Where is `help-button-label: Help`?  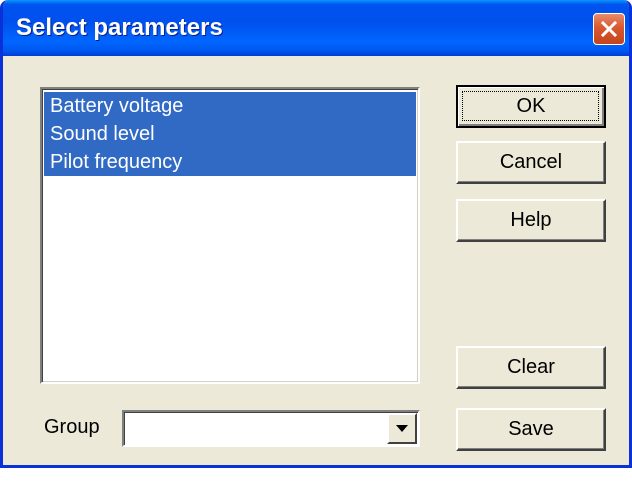
help-button-label: Help is located at coordinates (531, 220).